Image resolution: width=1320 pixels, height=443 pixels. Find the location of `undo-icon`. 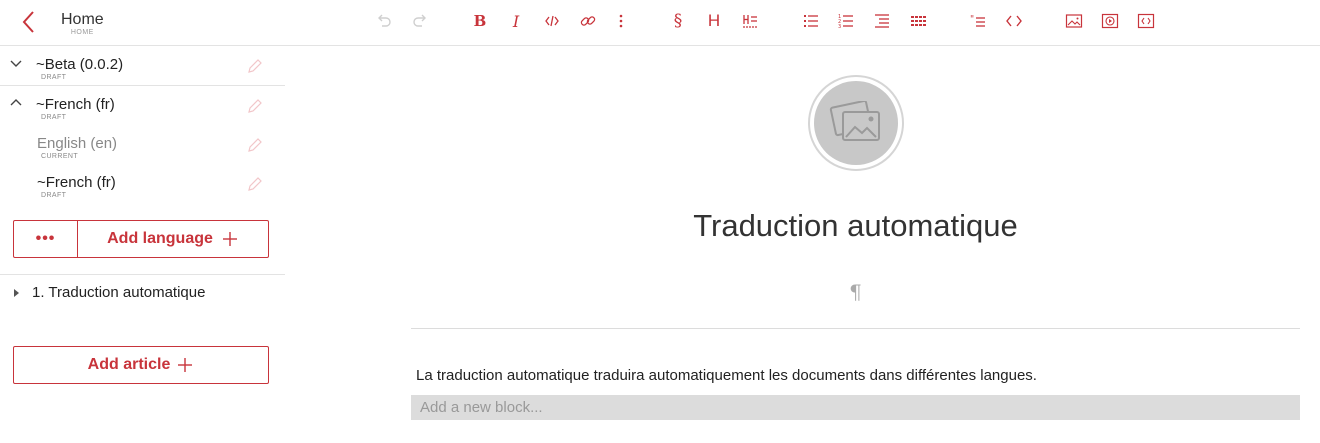

undo-icon is located at coordinates (384, 20).